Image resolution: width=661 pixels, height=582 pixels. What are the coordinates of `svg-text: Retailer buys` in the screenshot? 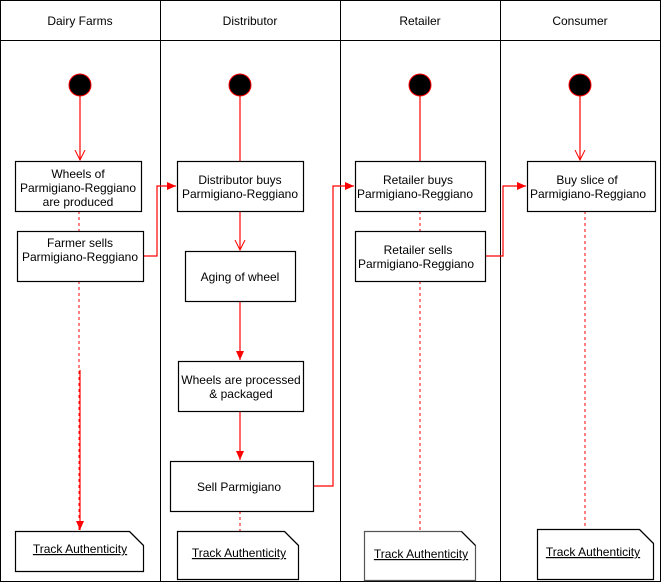 It's located at (418, 180).